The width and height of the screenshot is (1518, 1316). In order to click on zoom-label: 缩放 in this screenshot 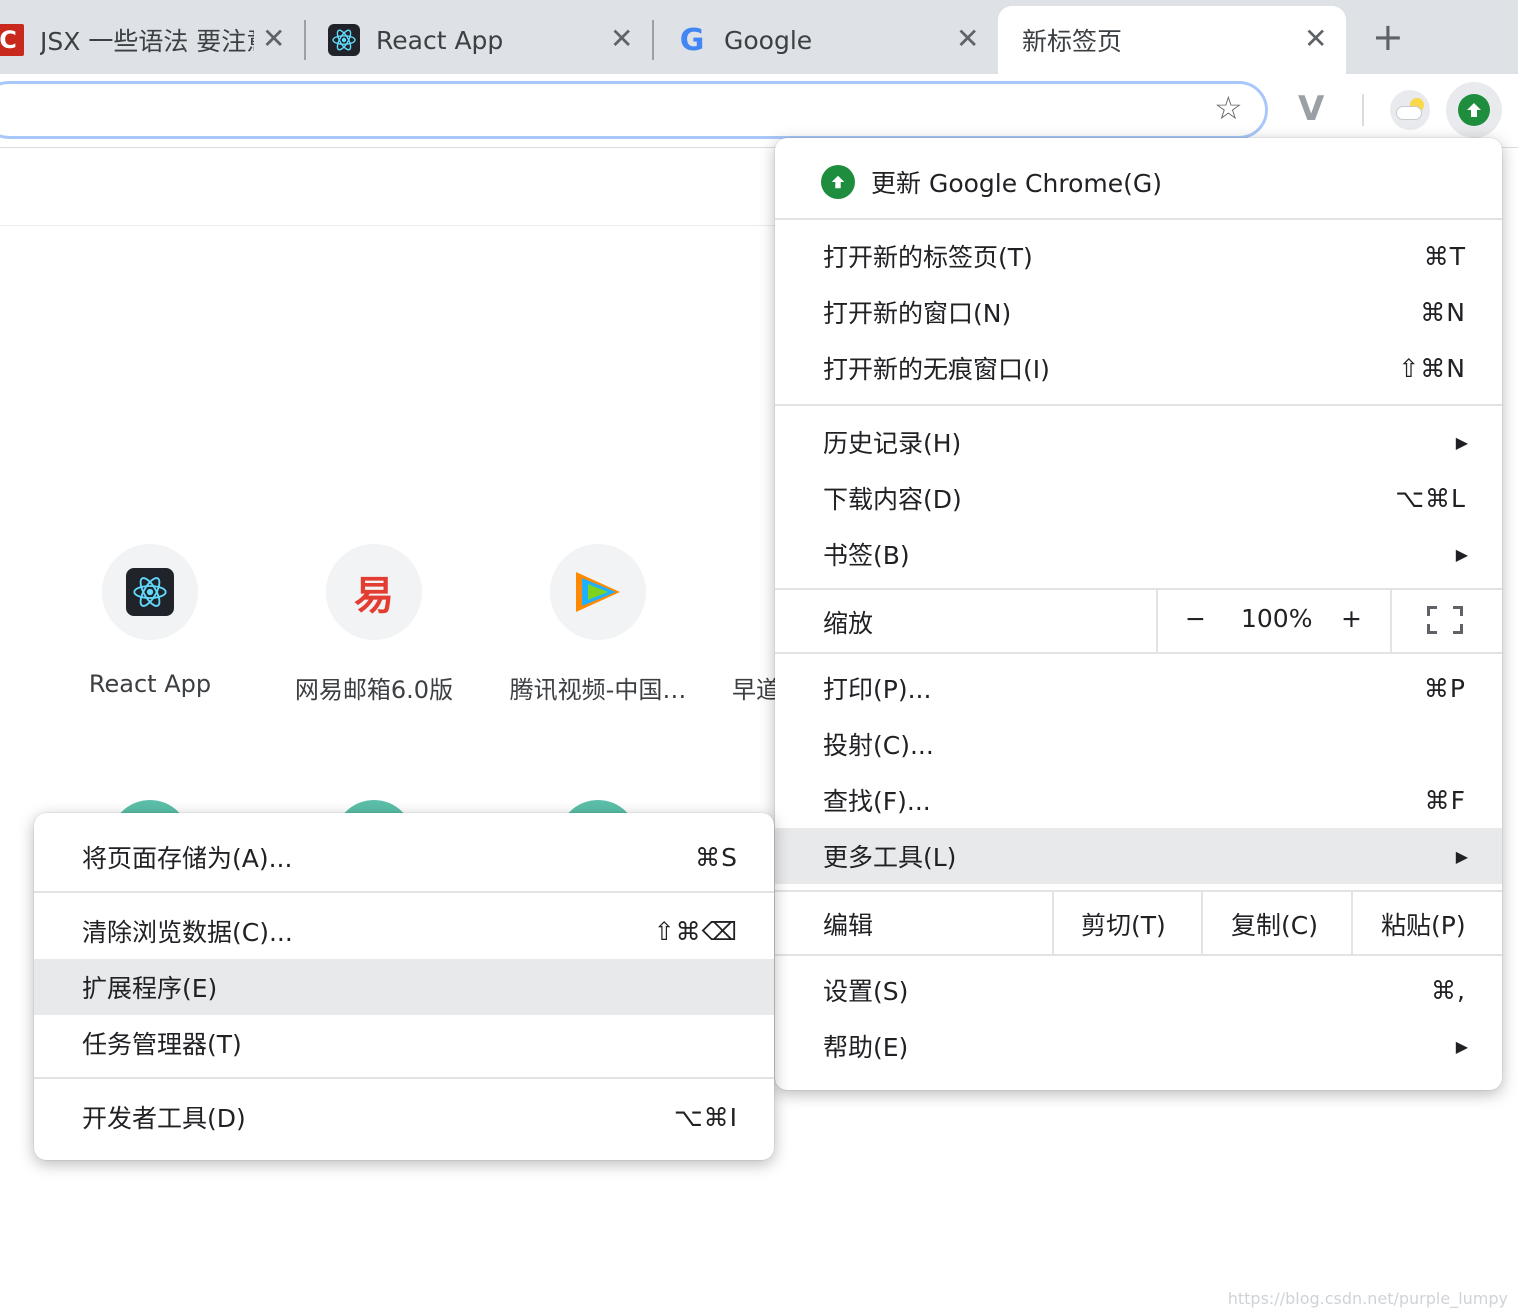, I will do `click(848, 623)`.